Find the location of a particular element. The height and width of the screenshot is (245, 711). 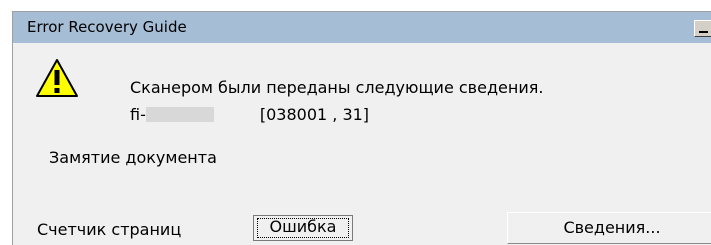

title-bar: Error Recovery Guide is located at coordinates (362, 27).